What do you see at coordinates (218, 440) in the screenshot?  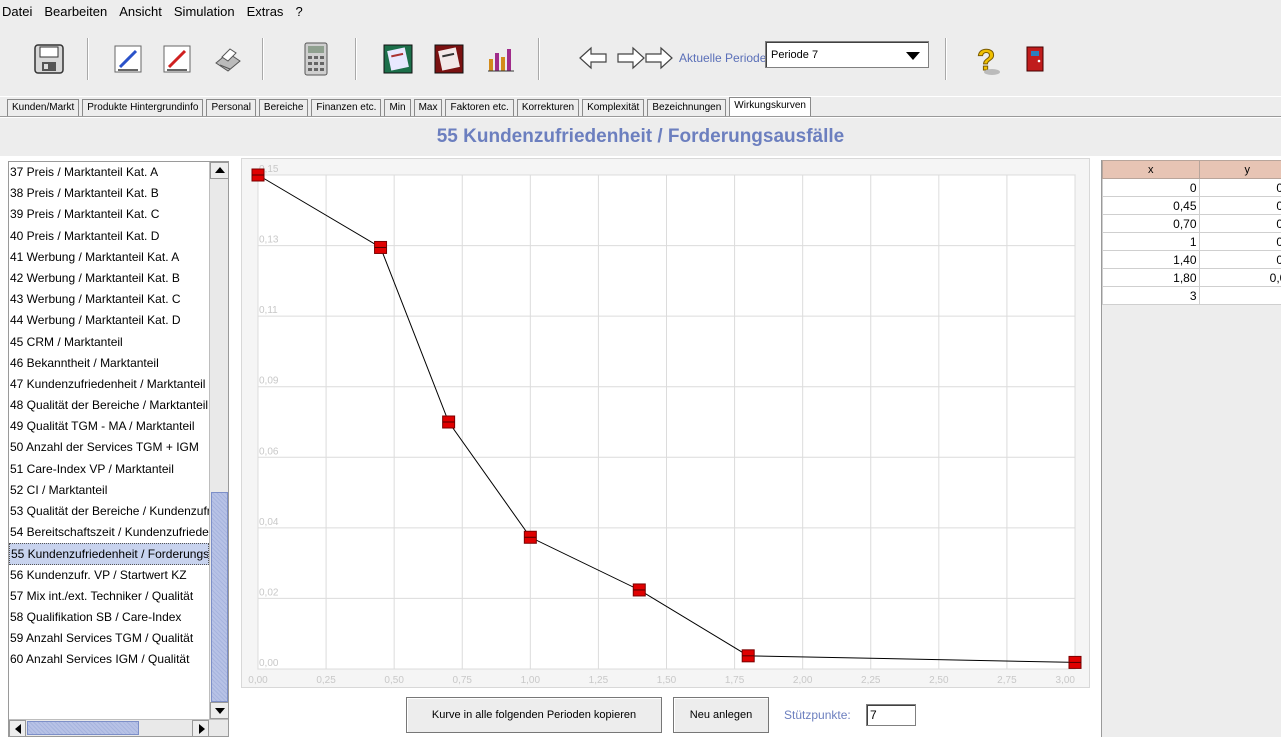 I see `vertical-scrollbar` at bounding box center [218, 440].